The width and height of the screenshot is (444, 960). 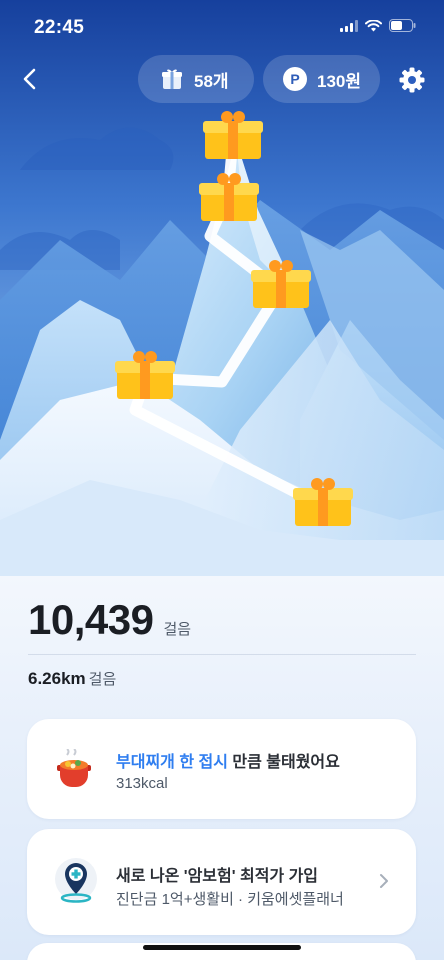 I want to click on ad-subtitle: 진단금 1억+생활비 · 키움에셋플래너, so click(x=230, y=899).